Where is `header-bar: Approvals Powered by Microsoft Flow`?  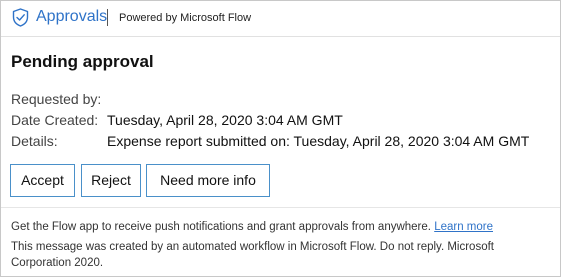
header-bar: Approvals Powered by Microsoft Flow is located at coordinates (280, 19).